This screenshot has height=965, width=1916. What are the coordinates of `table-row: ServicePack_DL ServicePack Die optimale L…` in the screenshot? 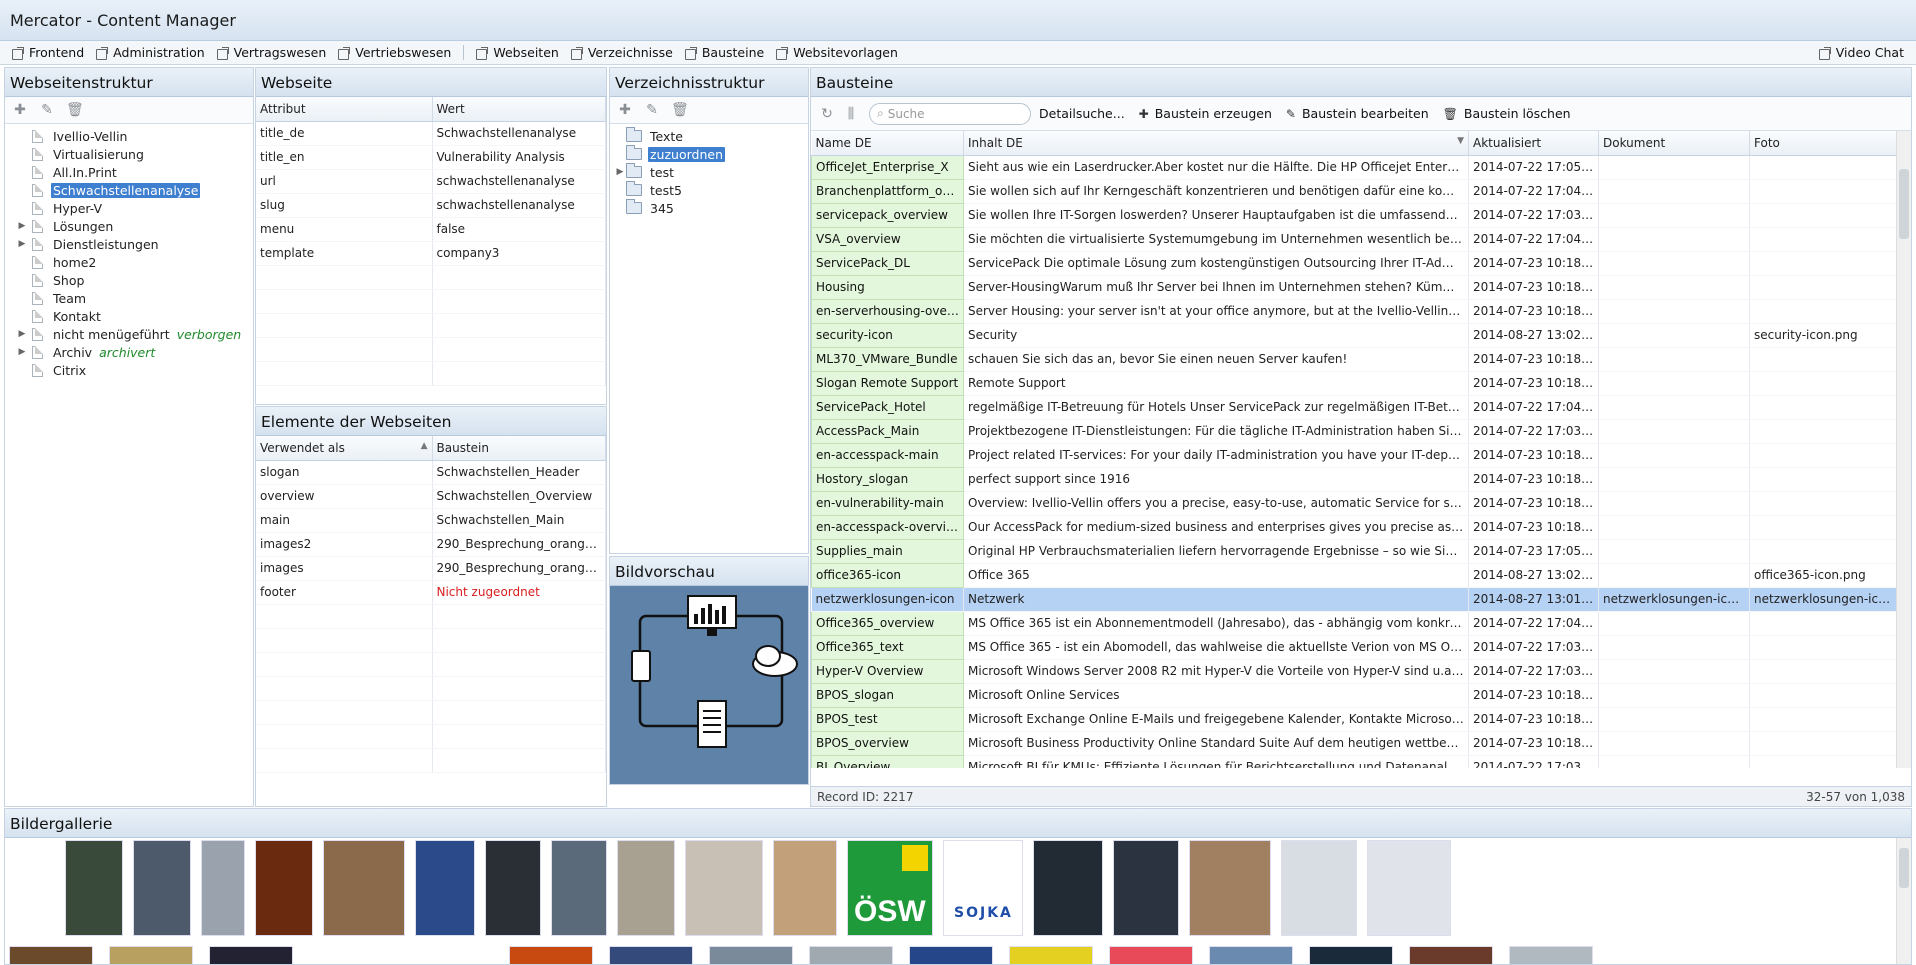 It's located at (1354, 263).